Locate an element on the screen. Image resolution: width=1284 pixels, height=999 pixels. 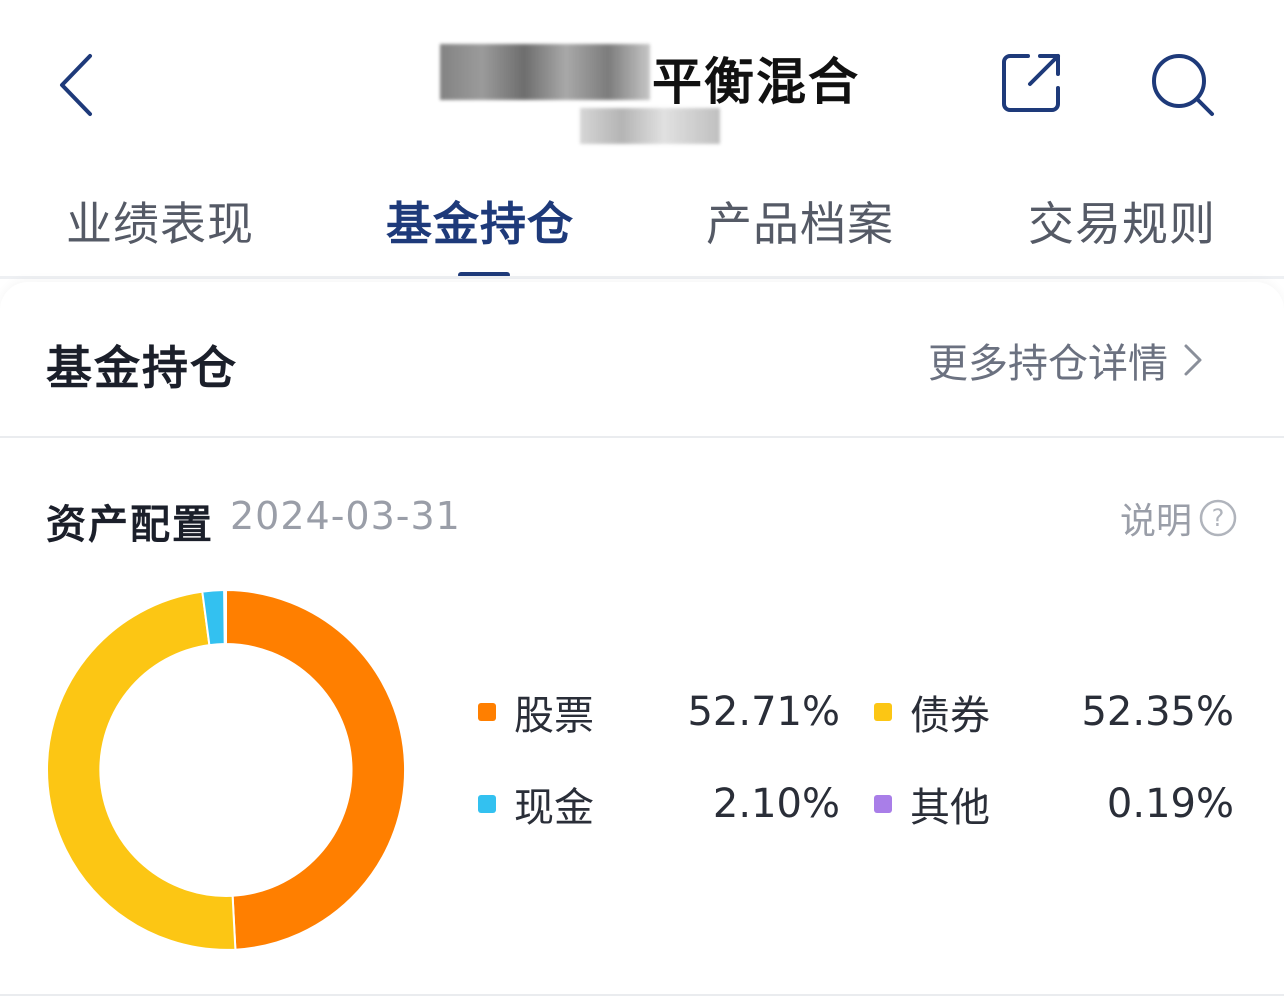
legend-item-stocks: 股票 is located at coordinates (536, 712).